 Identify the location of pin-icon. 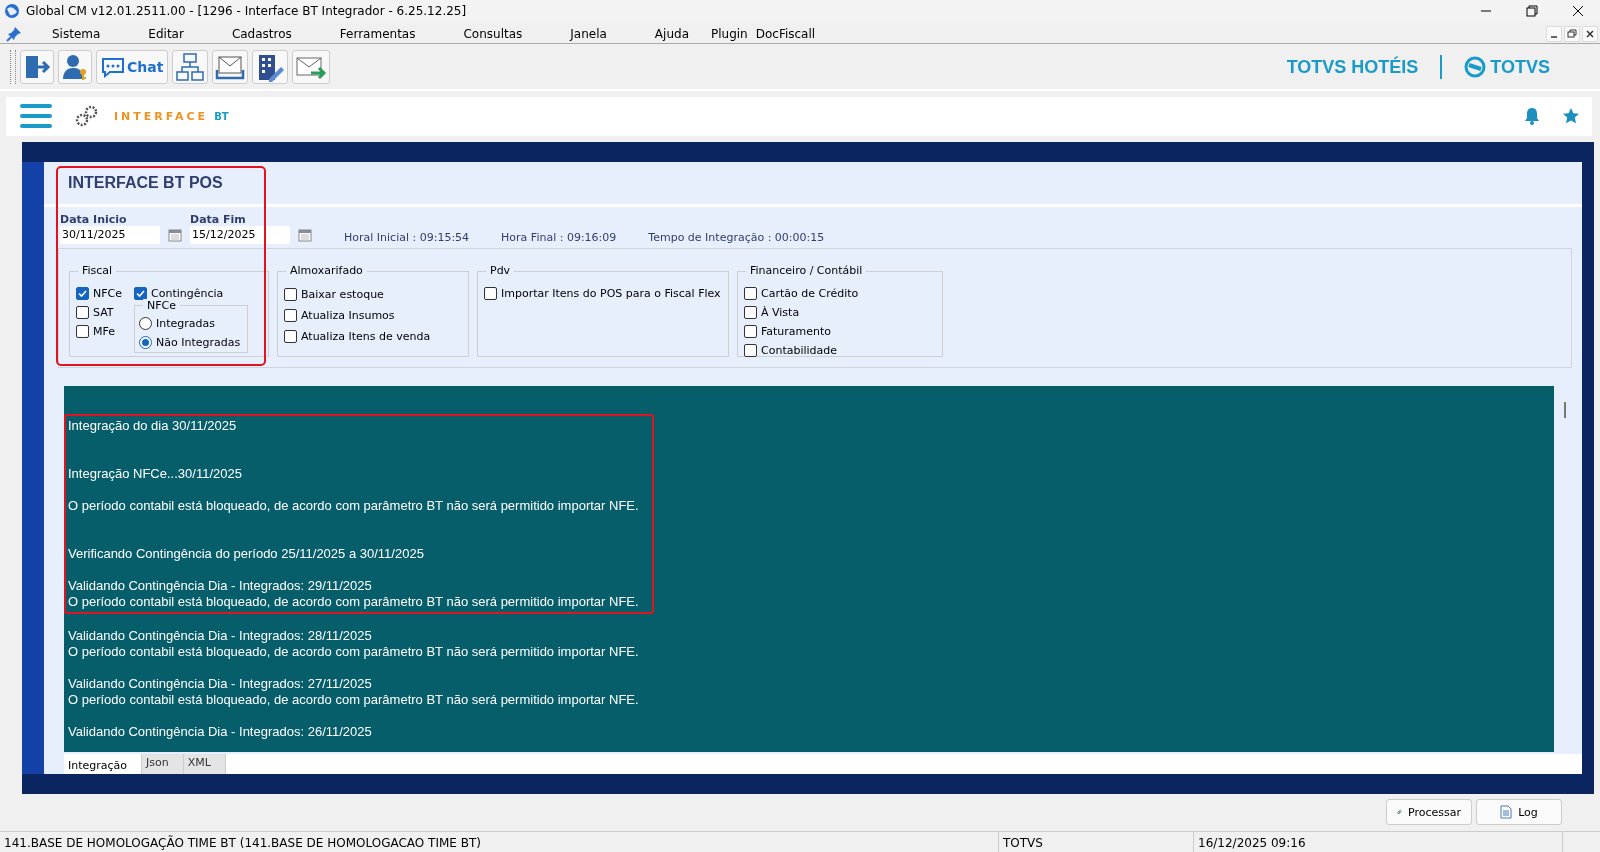
(14, 33).